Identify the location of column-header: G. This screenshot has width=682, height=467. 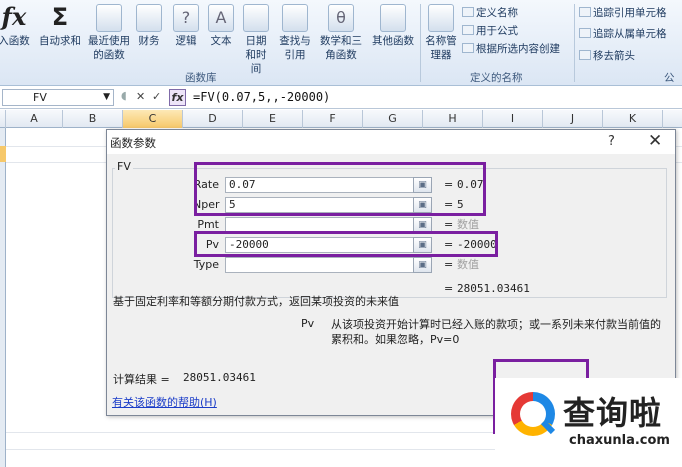
(393, 119).